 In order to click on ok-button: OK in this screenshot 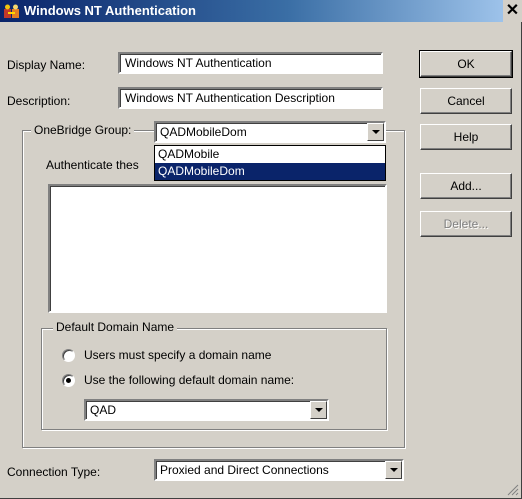, I will do `click(466, 64)`.